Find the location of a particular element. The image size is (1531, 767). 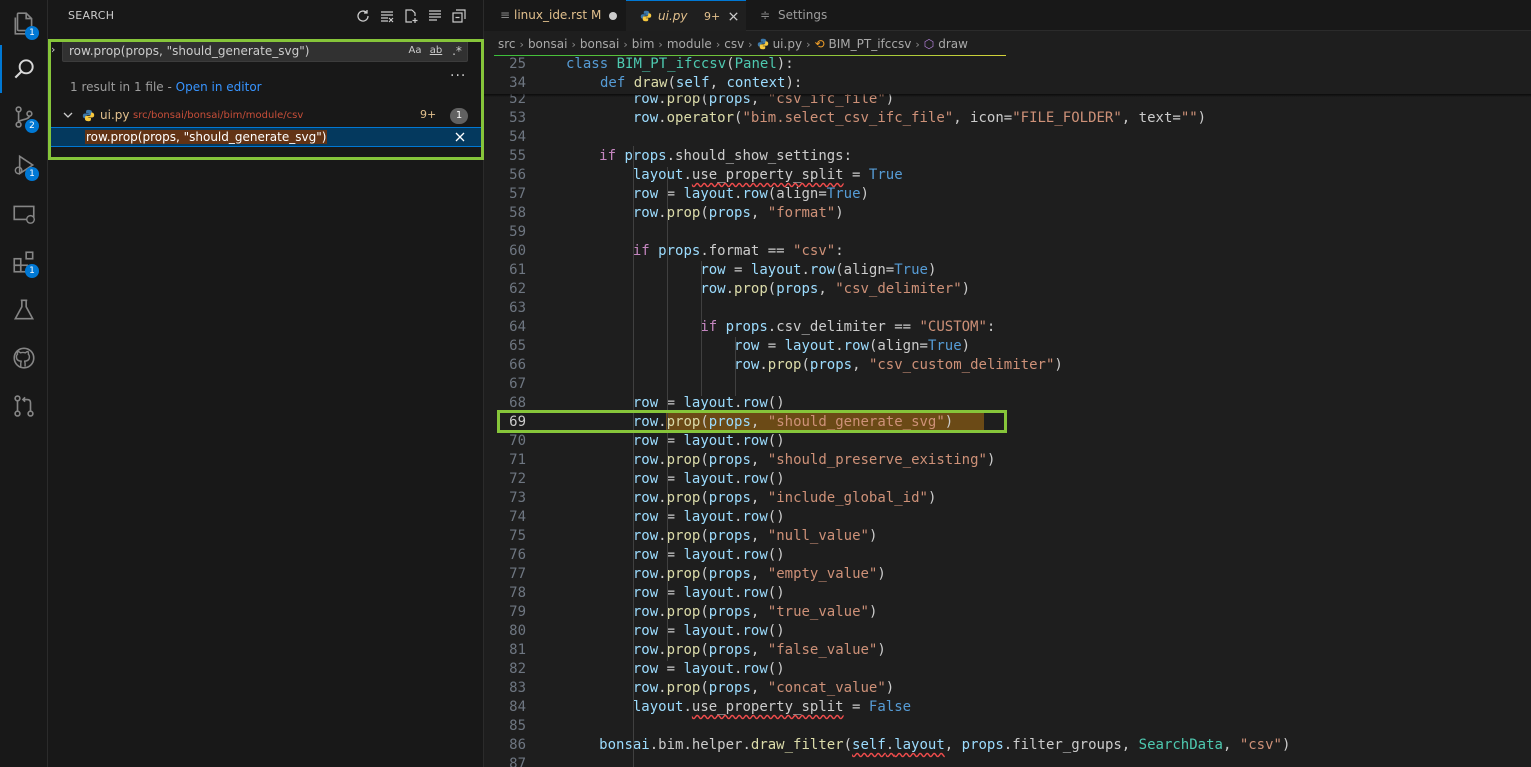

tab-settings: ≑ Settings is located at coordinates (801, 15).